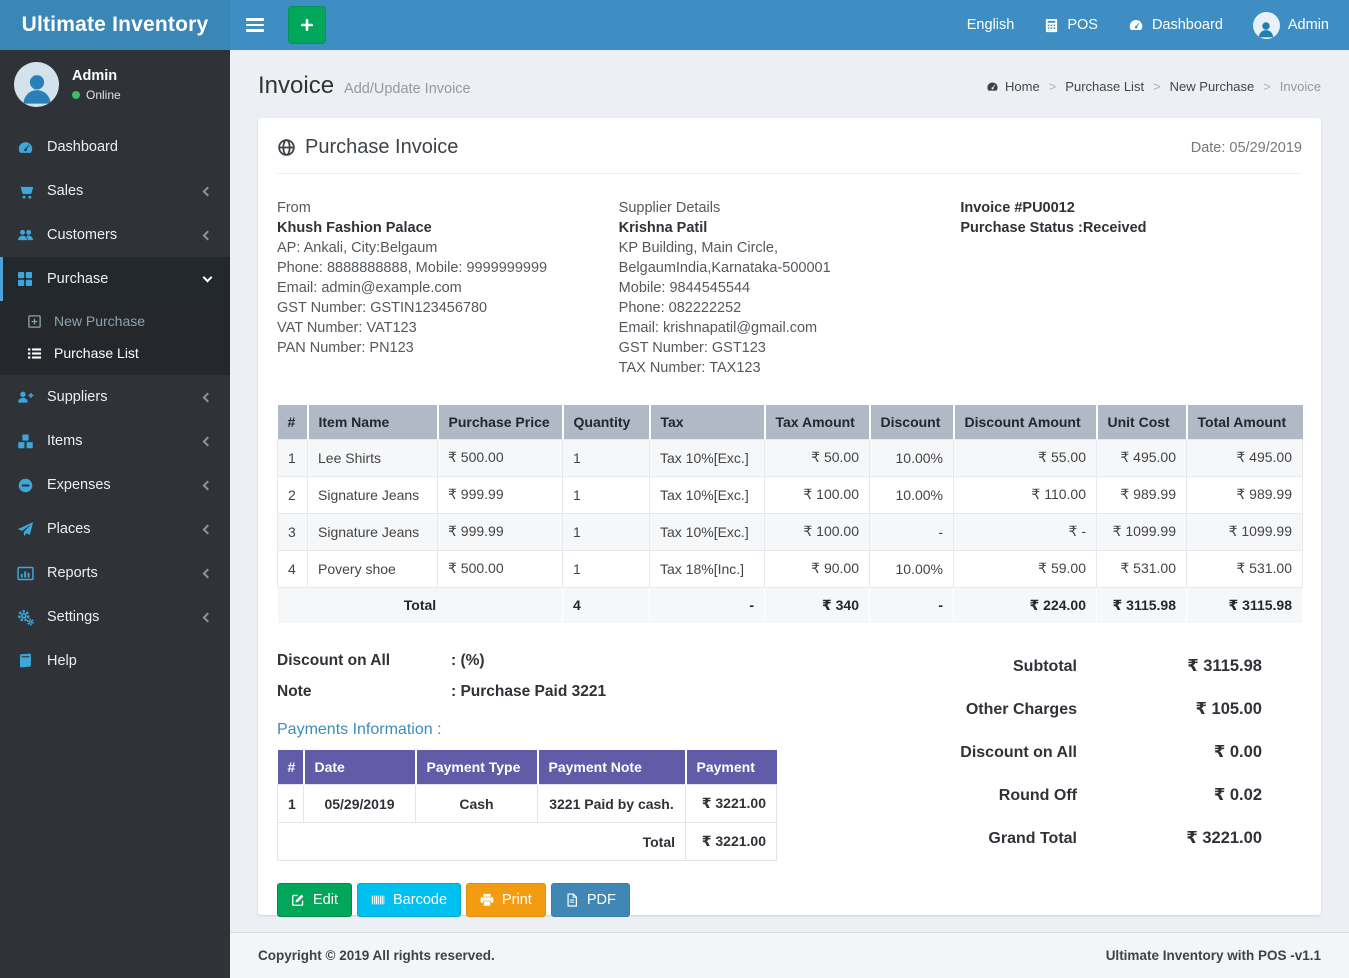 This screenshot has width=1349, height=978. What do you see at coordinates (115, 573) in the screenshot?
I see `sidebar-item-reports: Reports` at bounding box center [115, 573].